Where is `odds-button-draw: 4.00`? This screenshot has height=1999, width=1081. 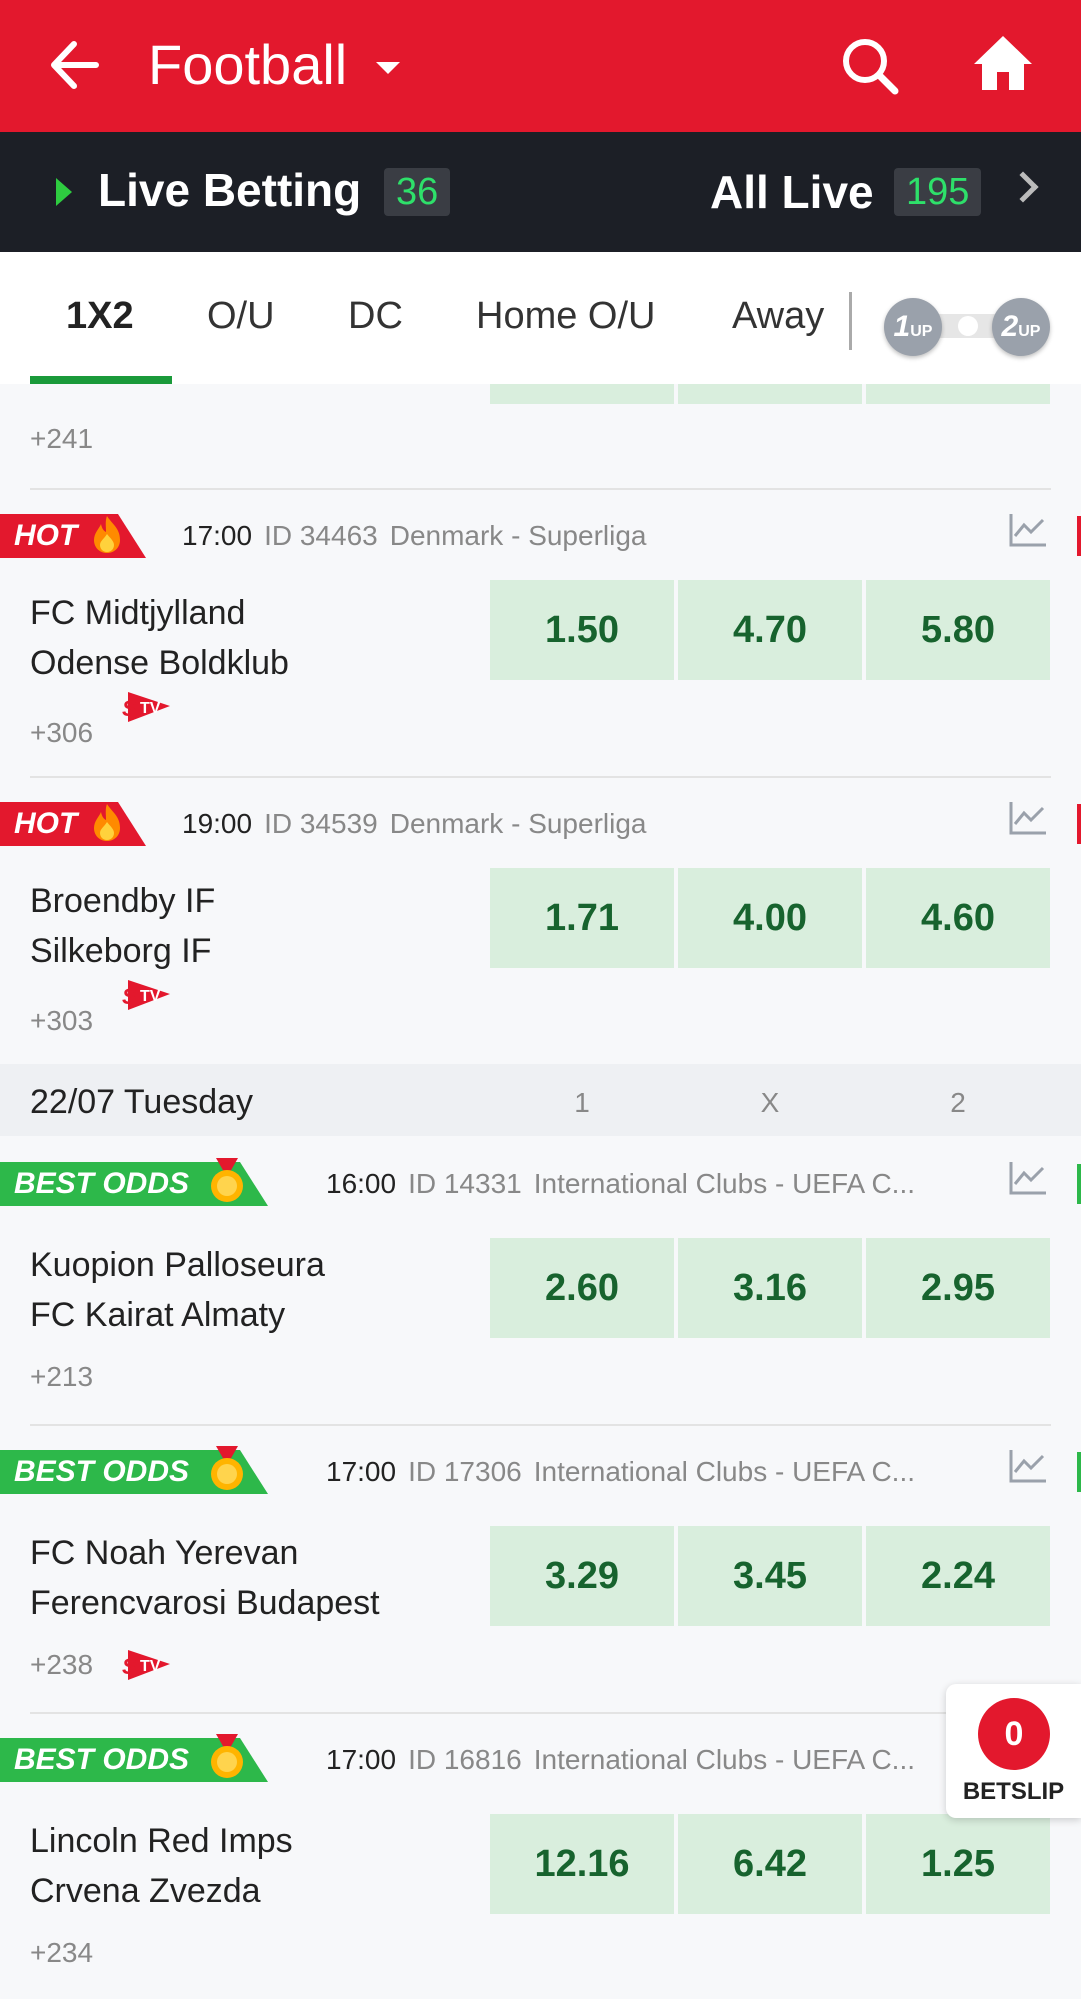
odds-button-draw: 4.00 is located at coordinates (770, 918).